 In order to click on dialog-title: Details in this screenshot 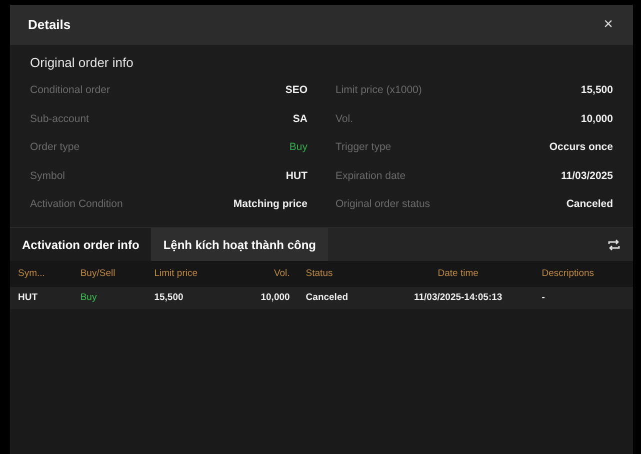, I will do `click(49, 25)`.